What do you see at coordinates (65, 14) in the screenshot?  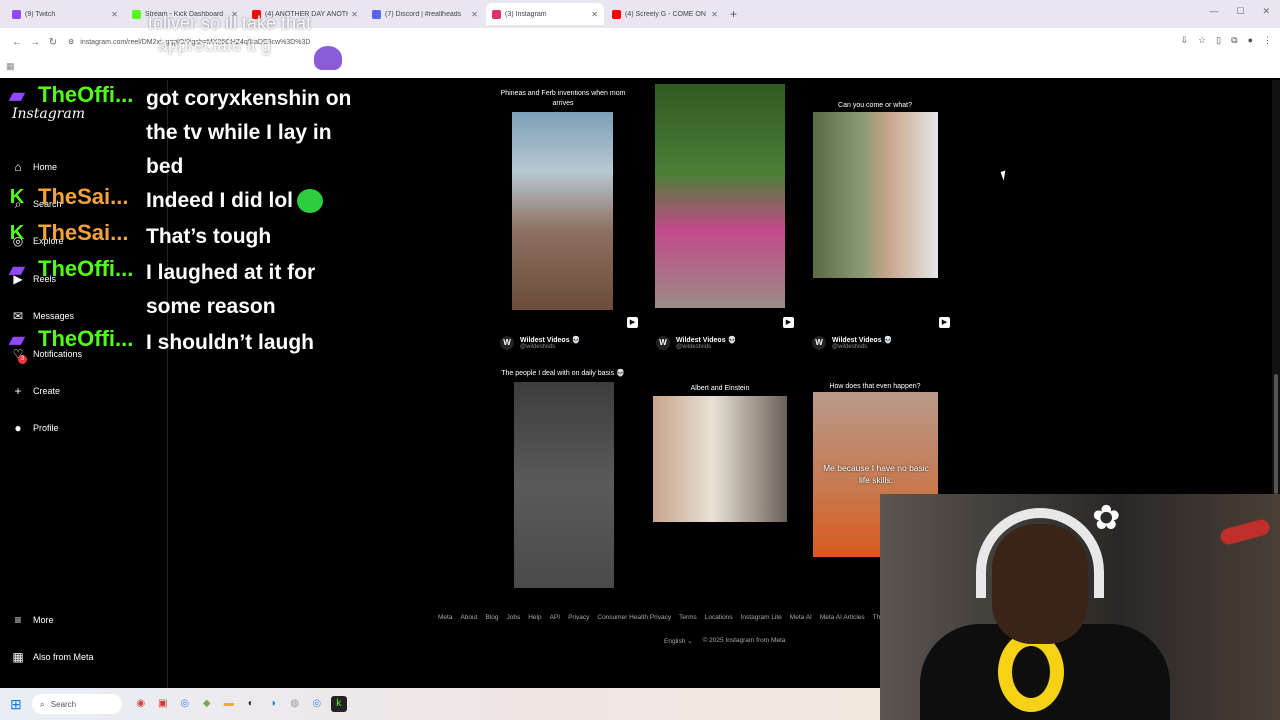 I see `tab-twitch: (9) Twitch ✕` at bounding box center [65, 14].